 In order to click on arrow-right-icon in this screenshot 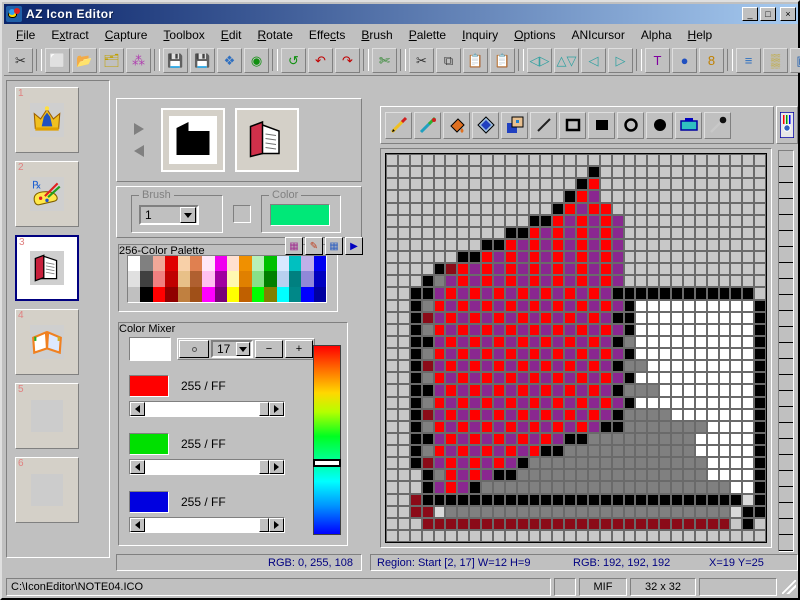, I will do `click(139, 129)`.